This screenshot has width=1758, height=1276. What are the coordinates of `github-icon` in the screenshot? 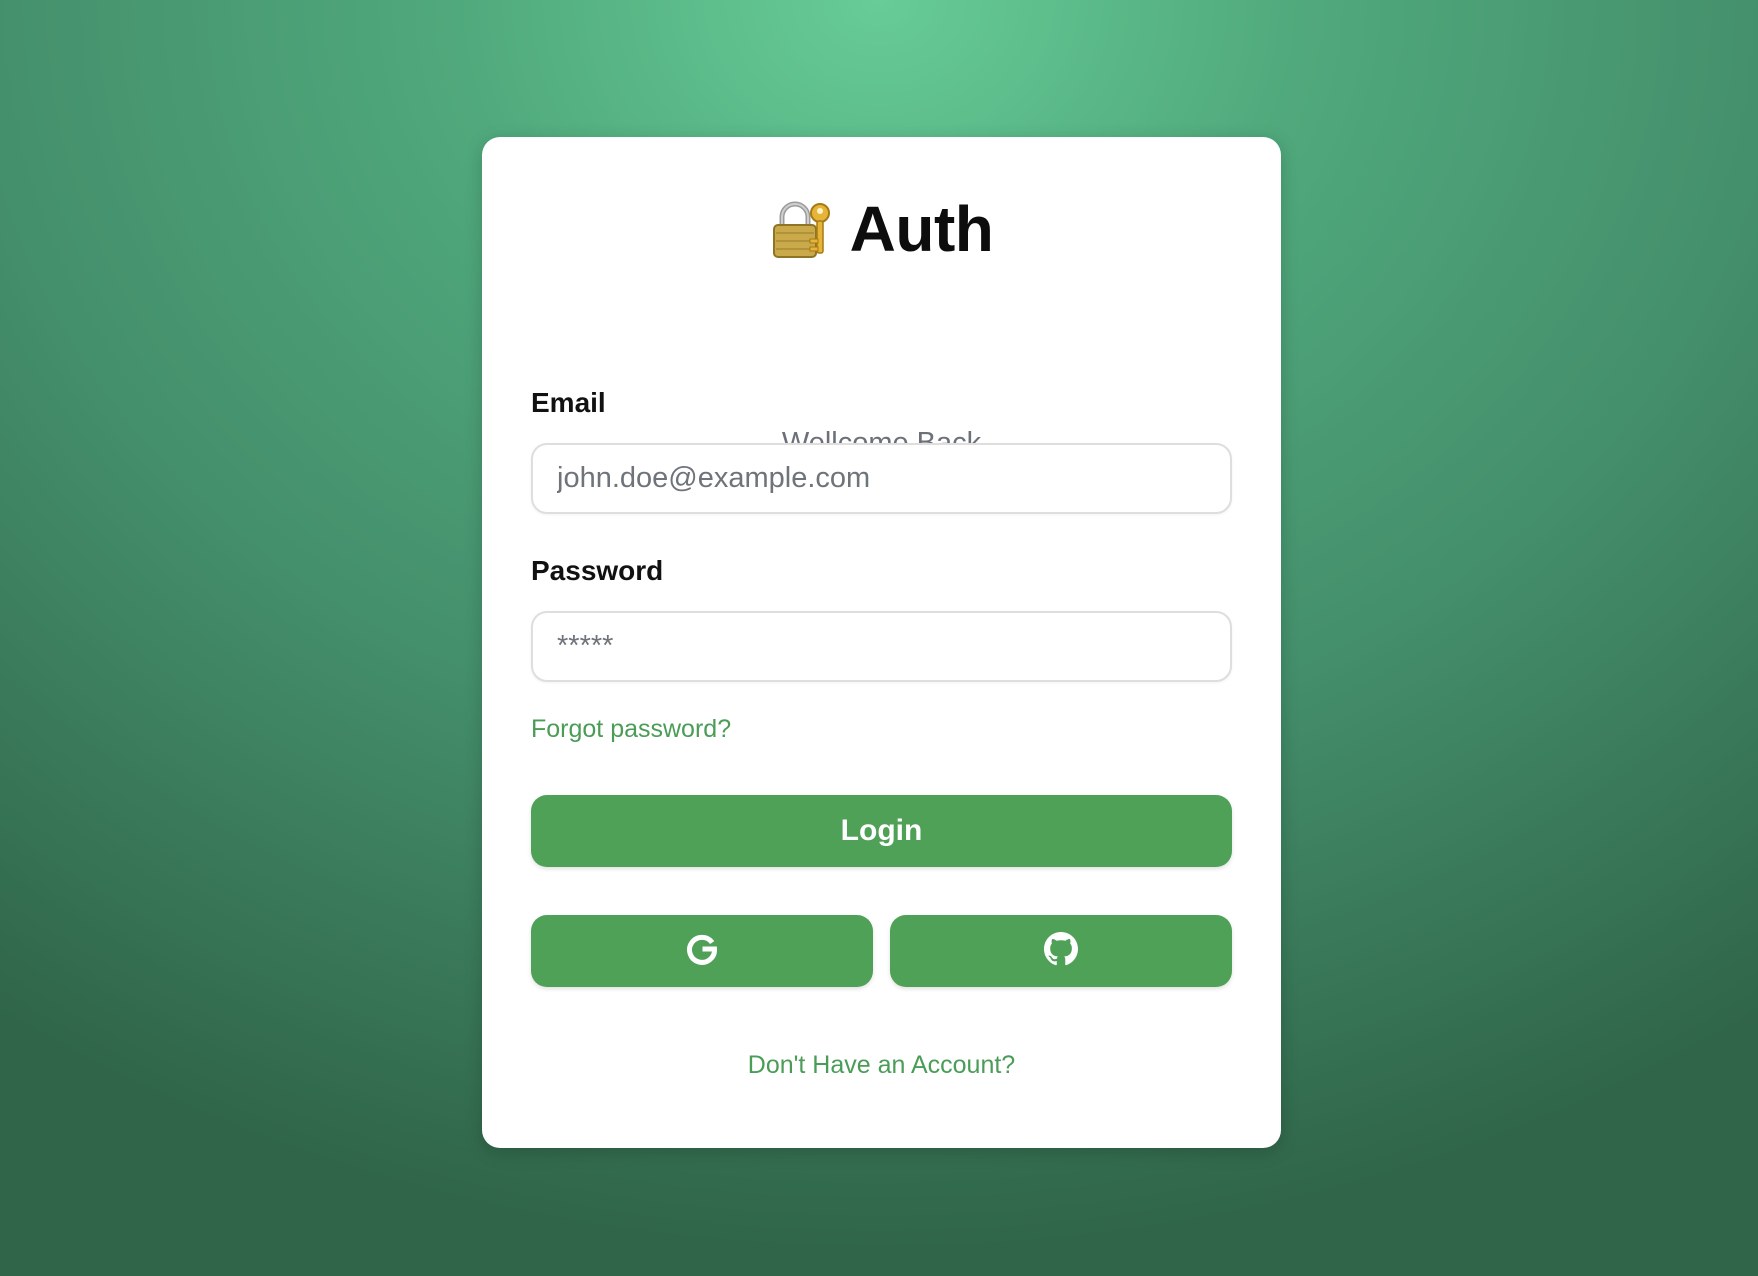 It's located at (1061, 951).